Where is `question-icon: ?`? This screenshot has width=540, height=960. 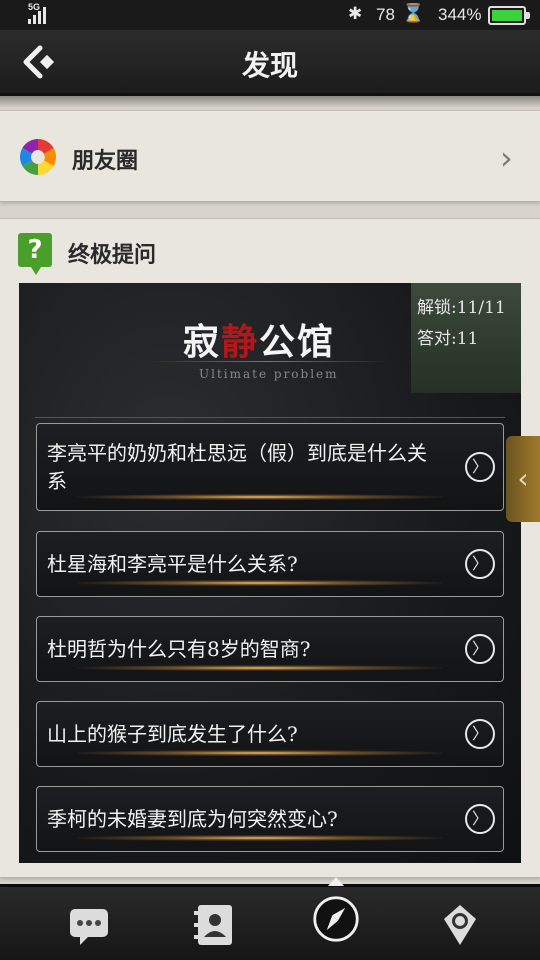 question-icon: ? is located at coordinates (35, 254).